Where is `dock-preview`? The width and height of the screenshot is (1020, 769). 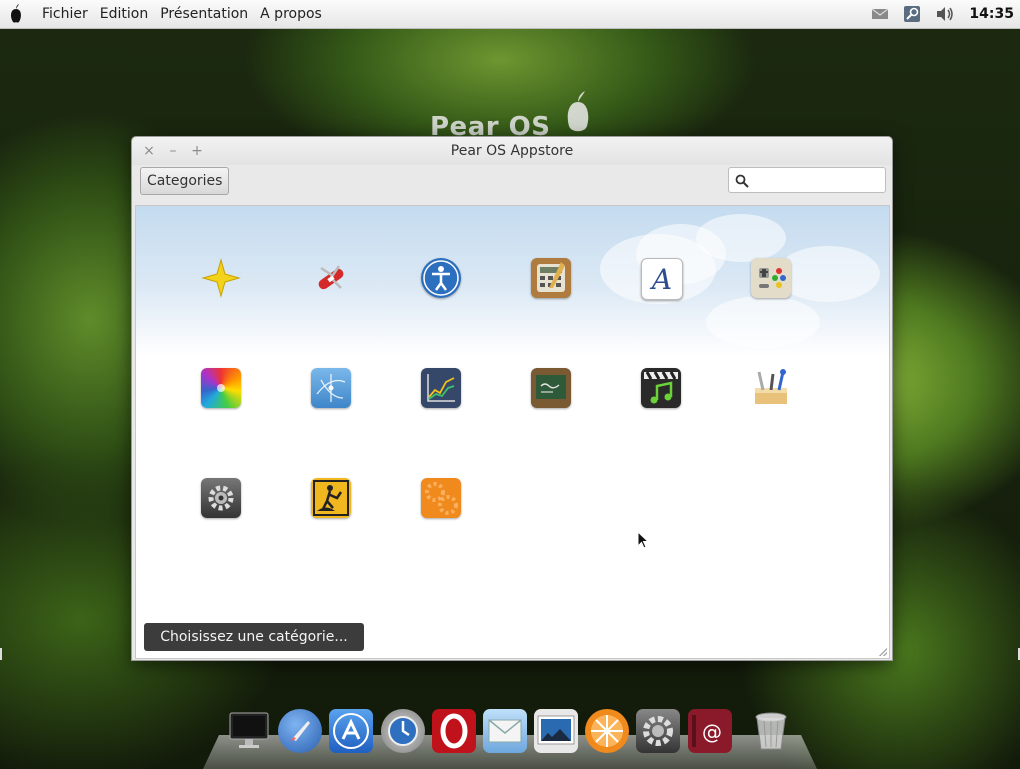 dock-preview is located at coordinates (556, 731).